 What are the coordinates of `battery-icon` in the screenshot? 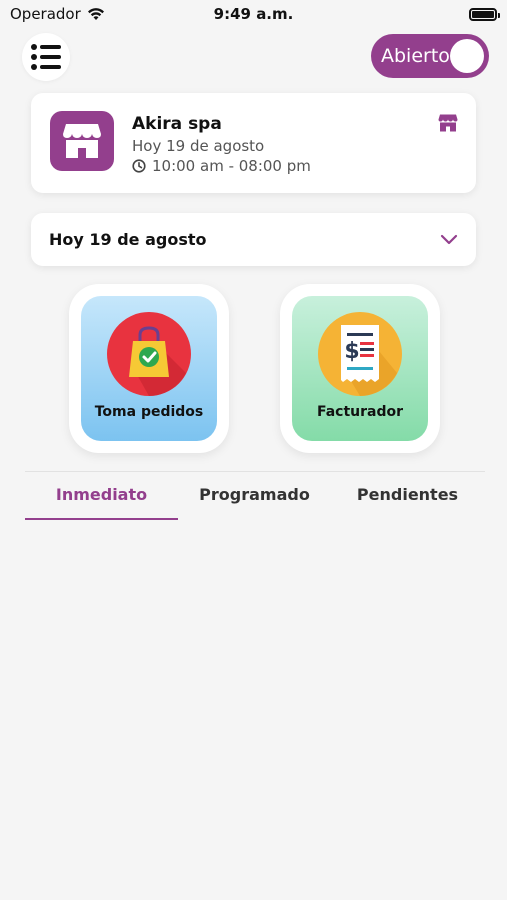 It's located at (484, 14).